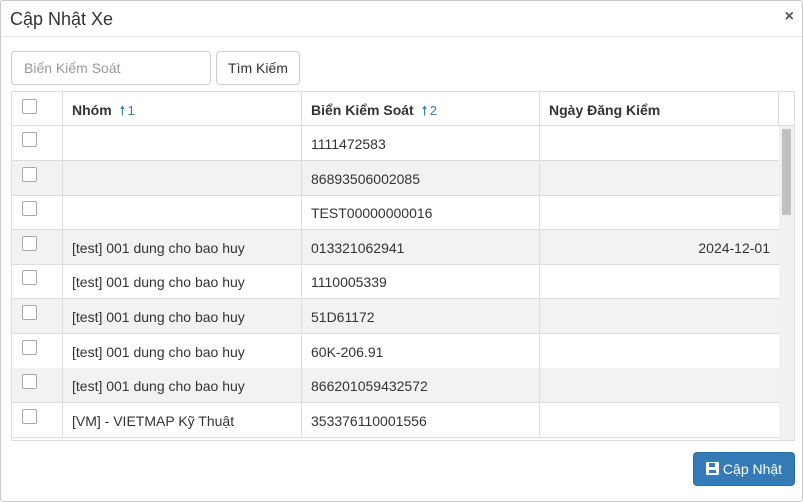 The width and height of the screenshot is (803, 502). Describe the element at coordinates (712, 468) in the screenshot. I see `floppy-disk-icon` at that location.